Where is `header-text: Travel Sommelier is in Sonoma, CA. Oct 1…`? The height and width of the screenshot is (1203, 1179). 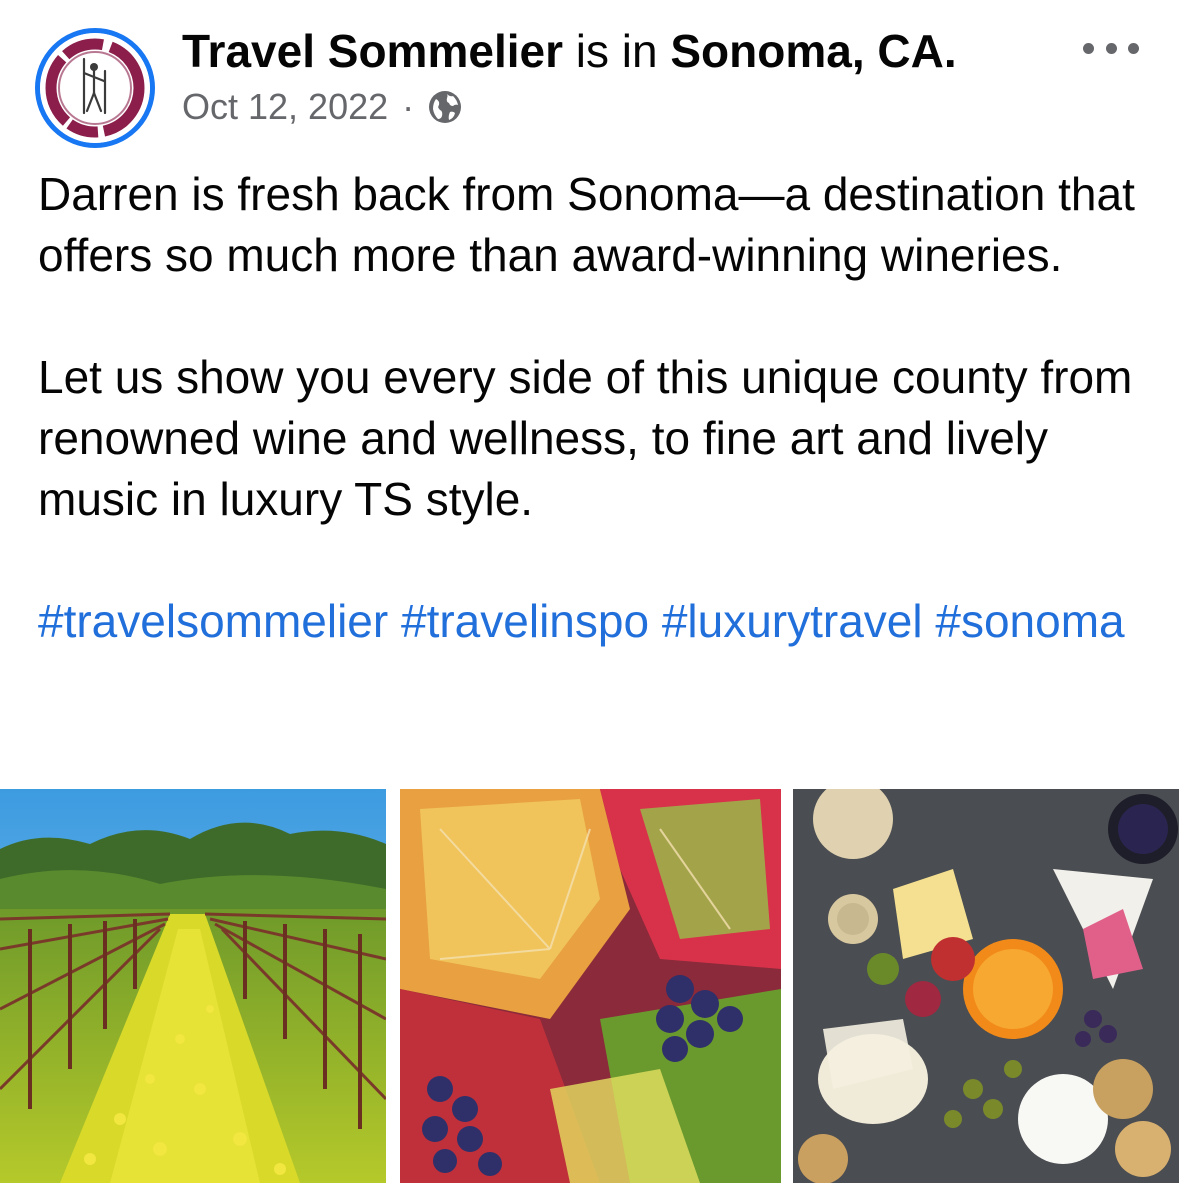 header-text: Travel Sommelier is in Sonoma, CA. Oct 1… is located at coordinates (622, 77).